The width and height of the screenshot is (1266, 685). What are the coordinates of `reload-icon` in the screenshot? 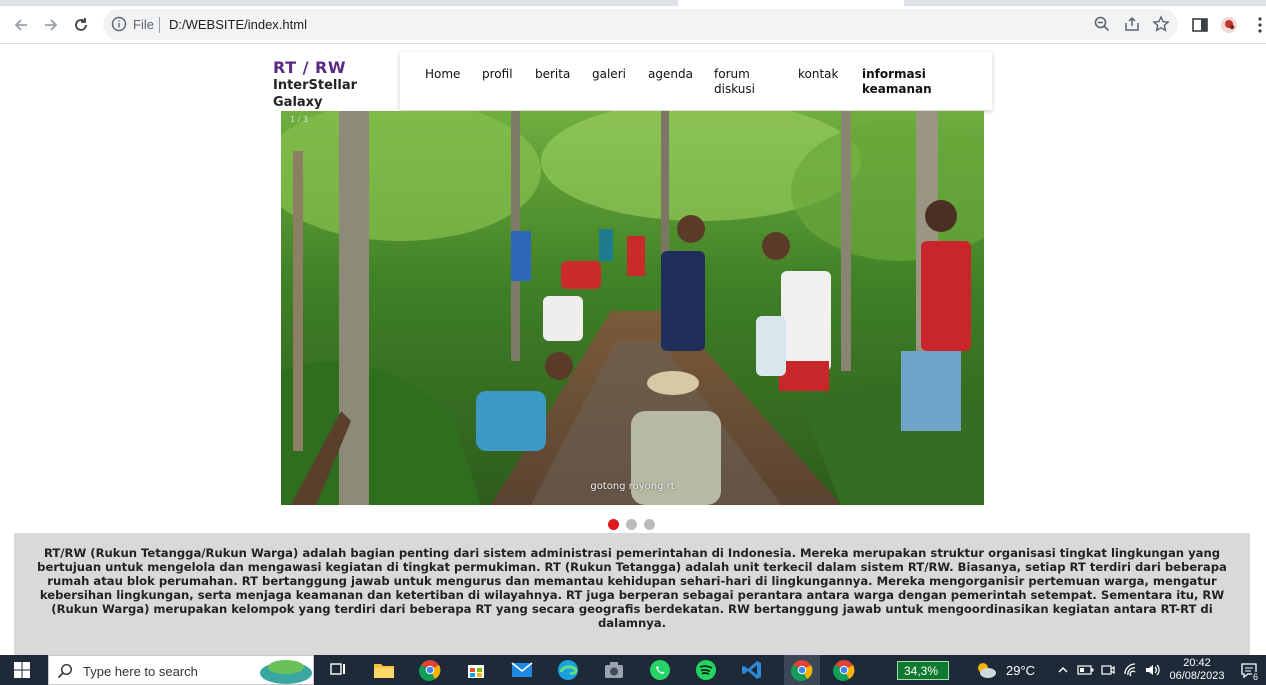 It's located at (81, 24).